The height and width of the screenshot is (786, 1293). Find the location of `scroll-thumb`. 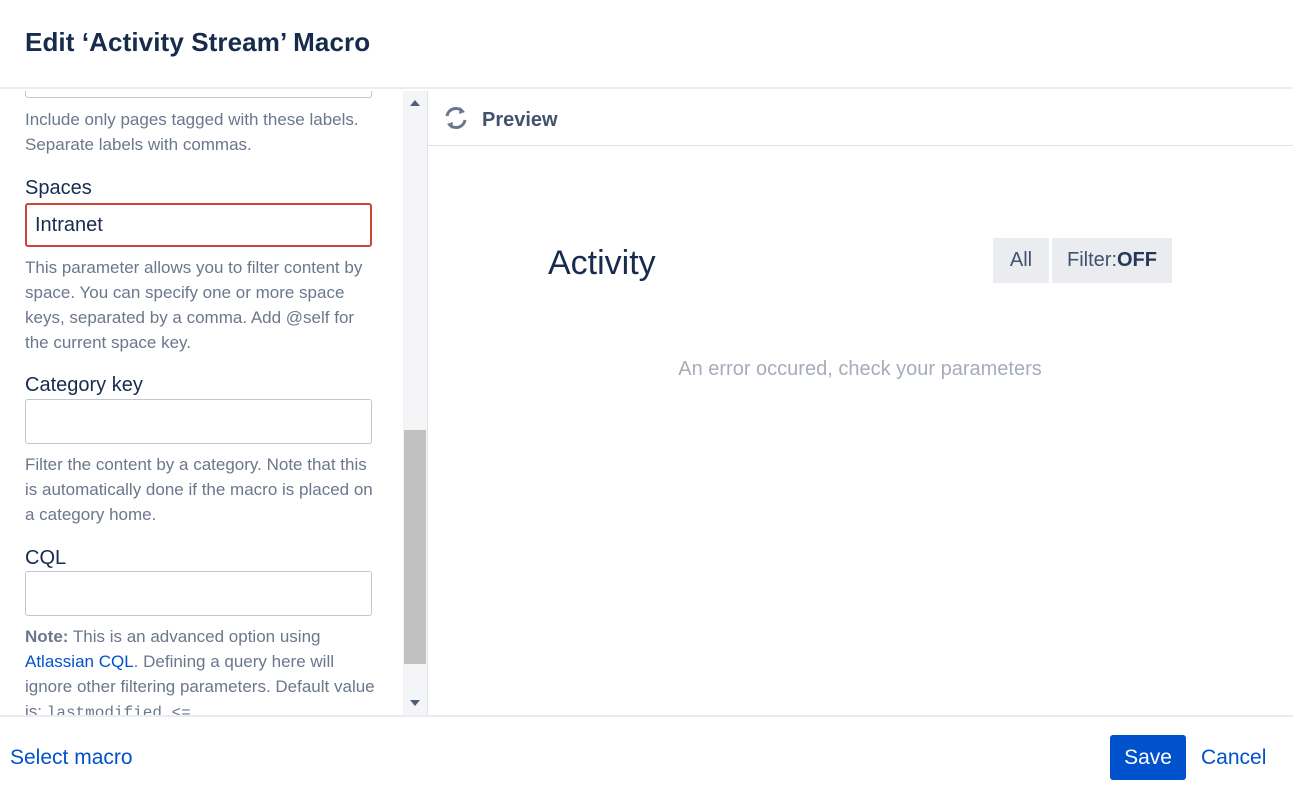

scroll-thumb is located at coordinates (415, 547).